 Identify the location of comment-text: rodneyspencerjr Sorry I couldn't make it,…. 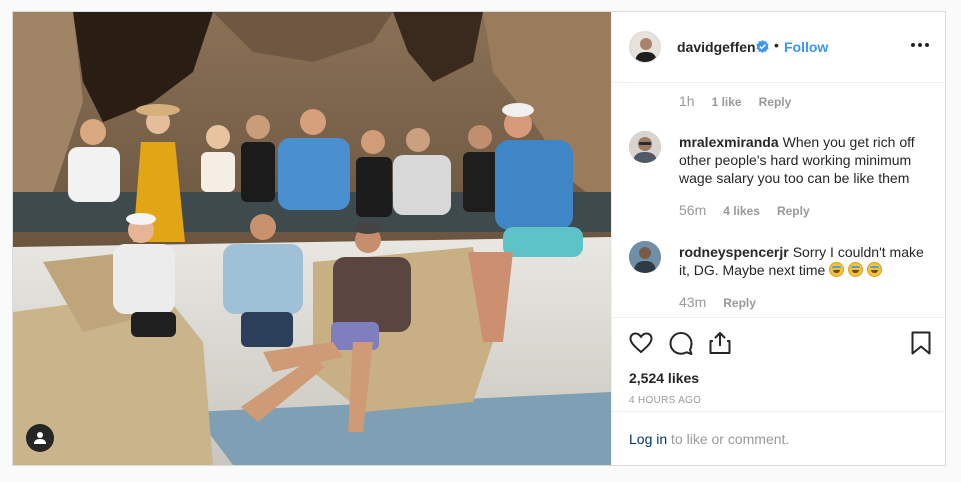
(804, 261).